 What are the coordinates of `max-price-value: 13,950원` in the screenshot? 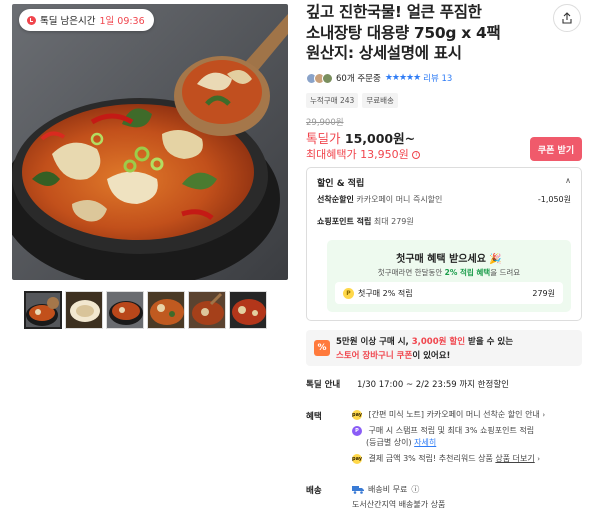 It's located at (384, 154).